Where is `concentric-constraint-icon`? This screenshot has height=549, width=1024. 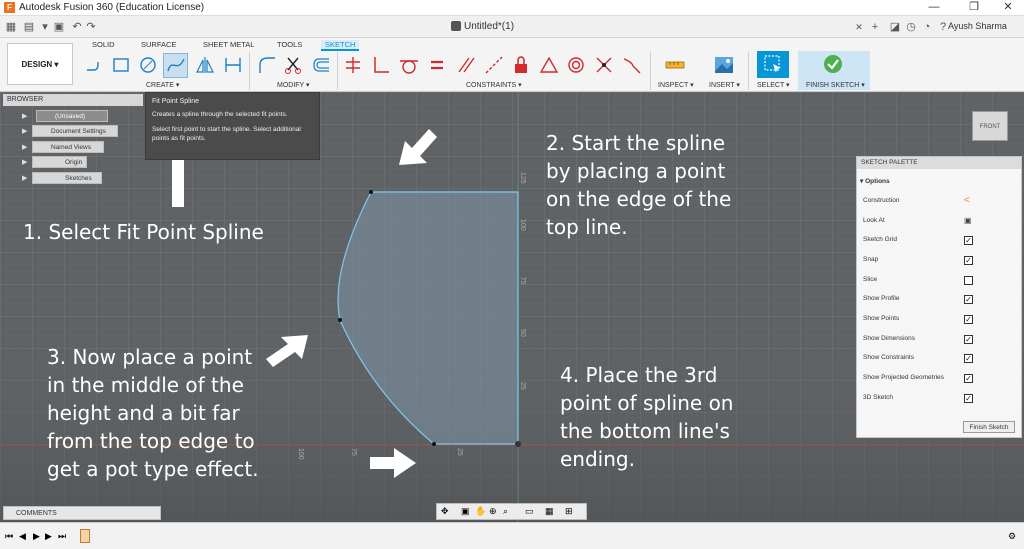
concentric-constraint-icon is located at coordinates (576, 65).